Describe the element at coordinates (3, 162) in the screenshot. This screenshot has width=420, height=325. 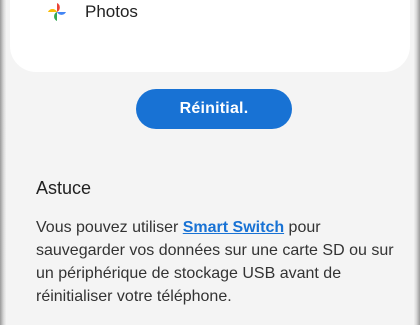
I see `phone-frame-left-edge` at that location.